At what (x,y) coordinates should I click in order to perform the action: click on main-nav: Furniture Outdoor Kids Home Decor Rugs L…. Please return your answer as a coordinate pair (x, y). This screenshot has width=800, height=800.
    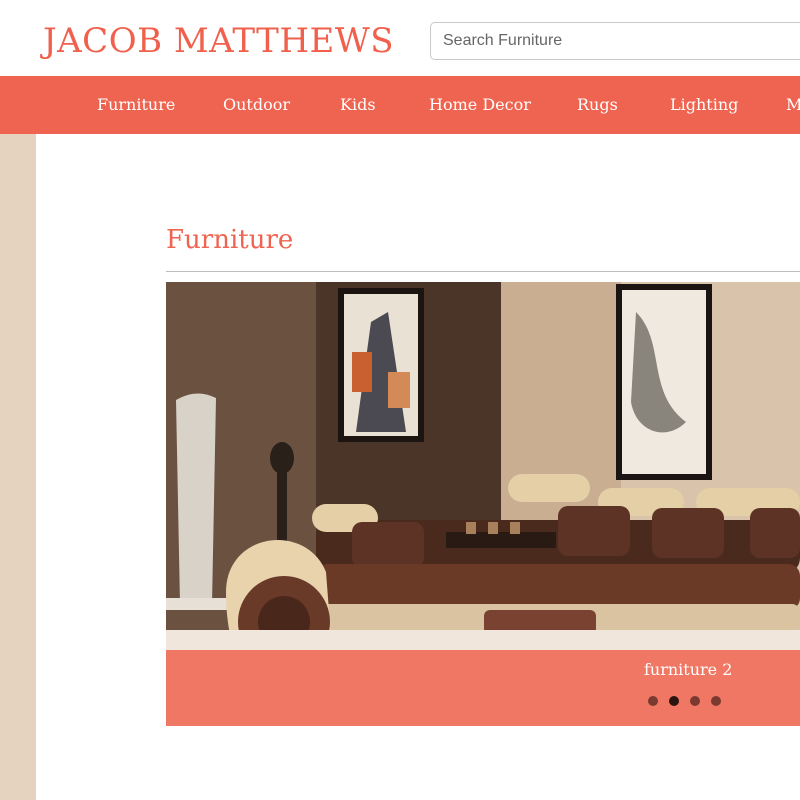
    Looking at the image, I should click on (400, 105).